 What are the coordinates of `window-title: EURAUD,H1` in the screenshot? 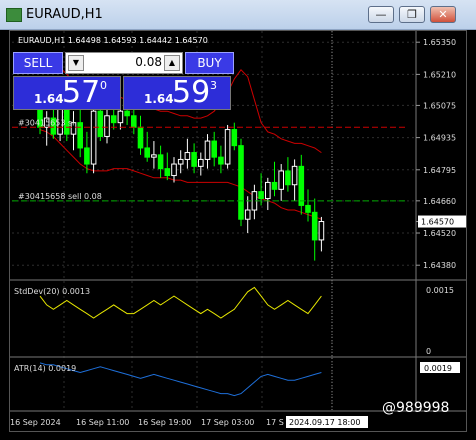 It's located at (64, 14).